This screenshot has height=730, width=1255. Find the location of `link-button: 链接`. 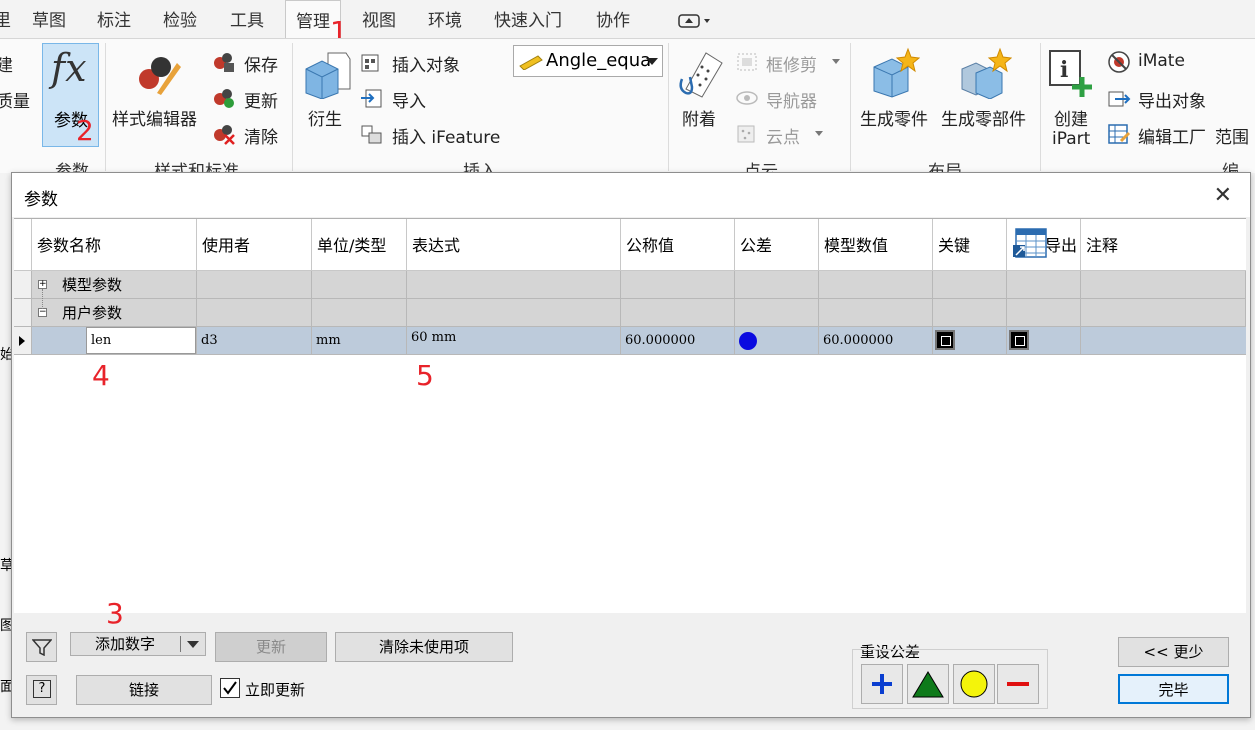

link-button: 链接 is located at coordinates (144, 690).